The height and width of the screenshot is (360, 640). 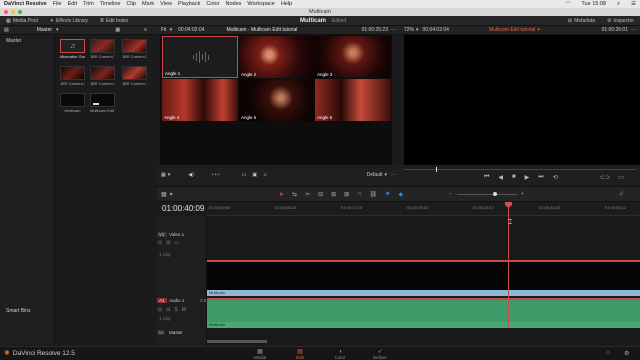 What do you see at coordinates (237, 341) in the screenshot?
I see `timeline-scrollbar` at bounding box center [237, 341].